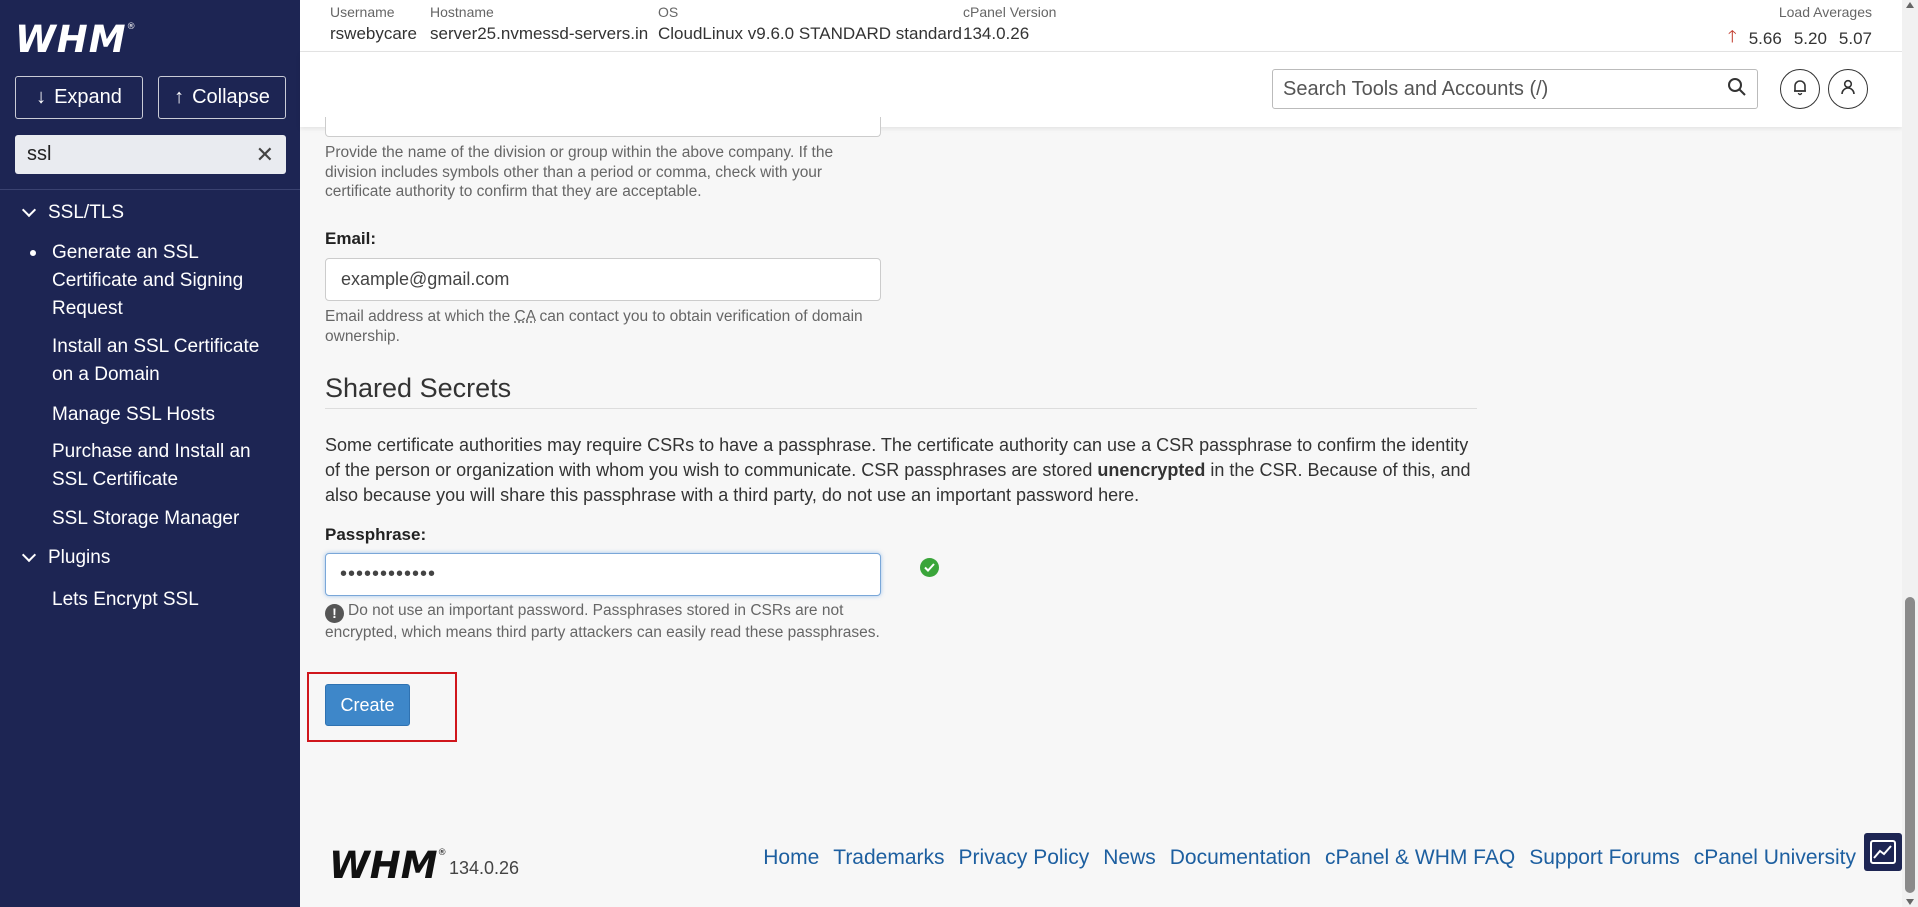 Image resolution: width=1918 pixels, height=907 pixels. I want to click on sidebar-item-manage-ssl-hosts: Manage SSL Hosts, so click(167, 415).